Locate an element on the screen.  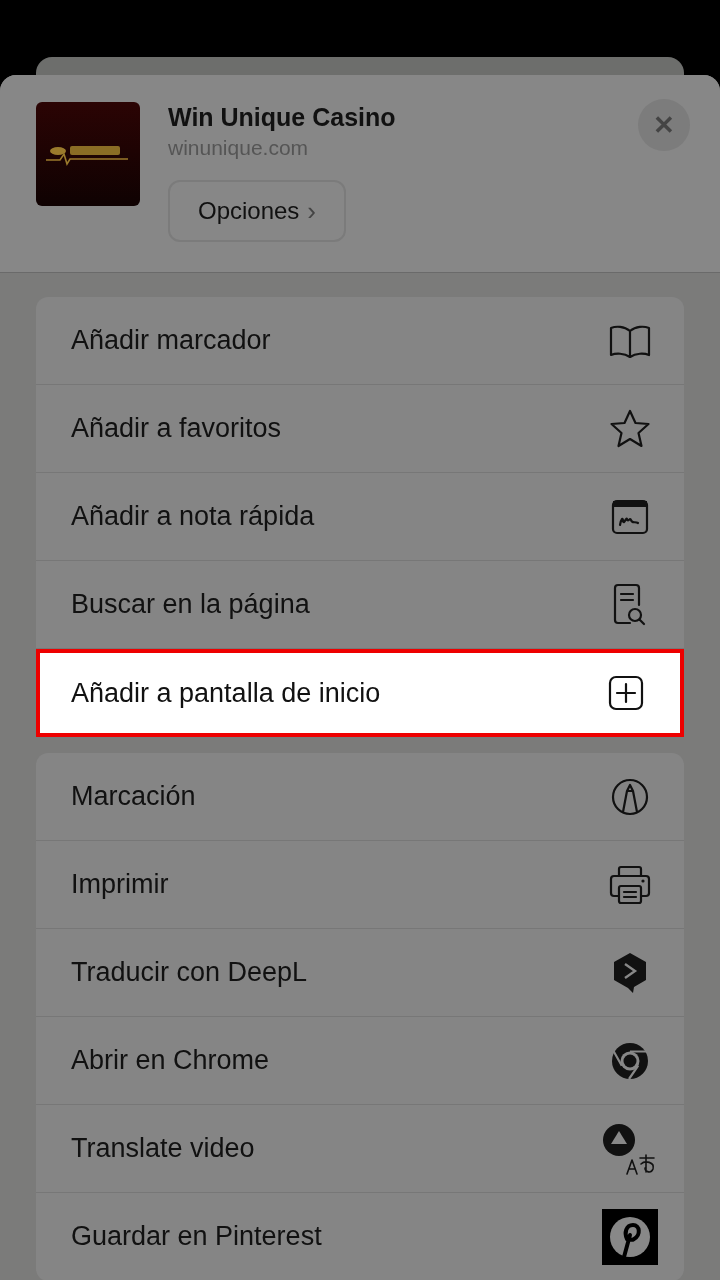
menu-item: Abrir en Chrome is located at coordinates (360, 1061).